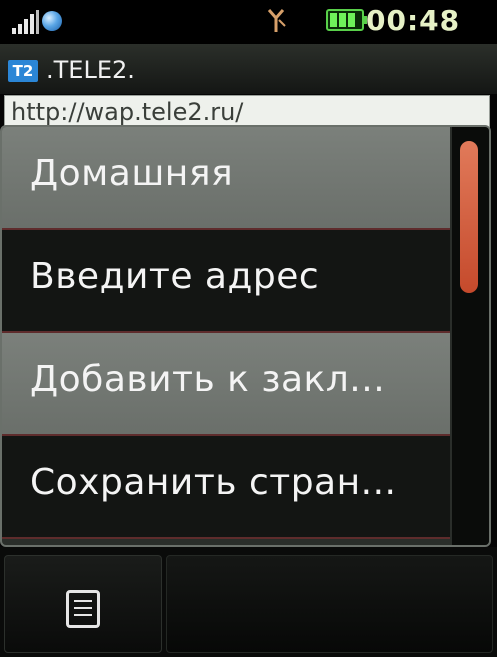 Image resolution: width=497 pixels, height=657 pixels. I want to click on signal-icon, so click(25, 22).